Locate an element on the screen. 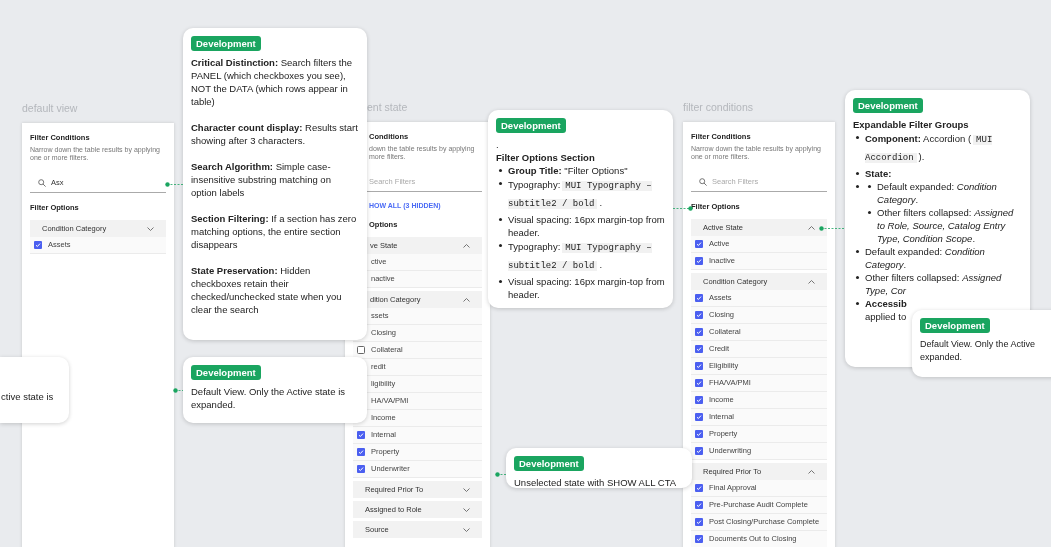 The width and height of the screenshot is (1051, 547). note-text: Section Filtering: If a section has zero matching options, the entire section disappears is located at coordinates (274, 231).